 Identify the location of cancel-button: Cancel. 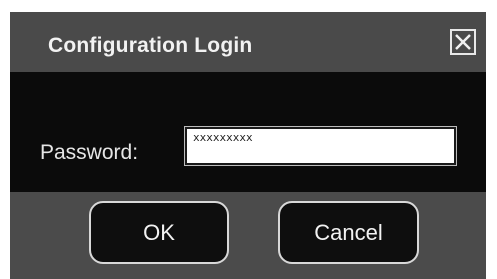
(348, 232).